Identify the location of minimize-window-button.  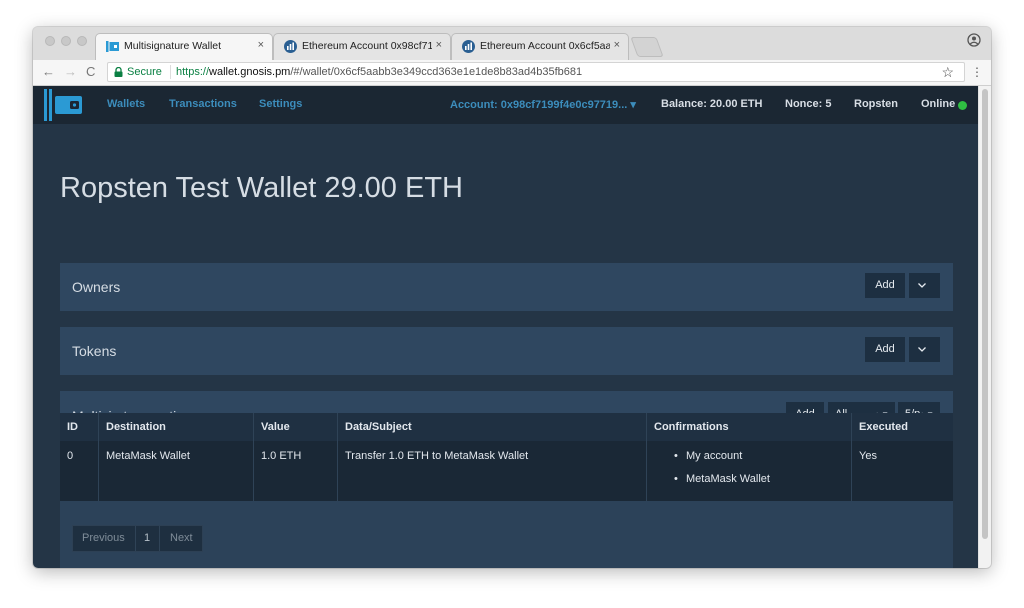
(66, 41).